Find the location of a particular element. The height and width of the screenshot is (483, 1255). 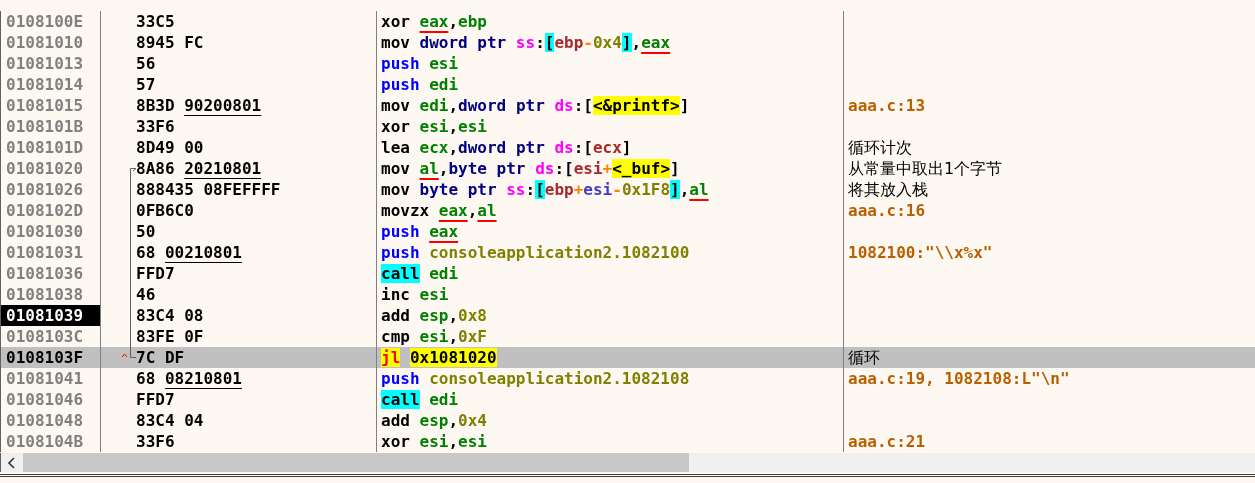

hex-bytes: 7C DF is located at coordinates (160, 357).